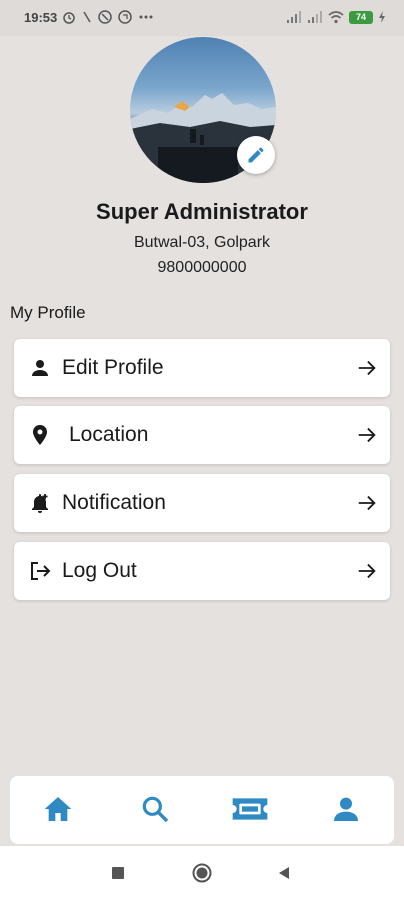 The image size is (404, 900). What do you see at coordinates (155, 809) in the screenshot?
I see `search-icon` at bounding box center [155, 809].